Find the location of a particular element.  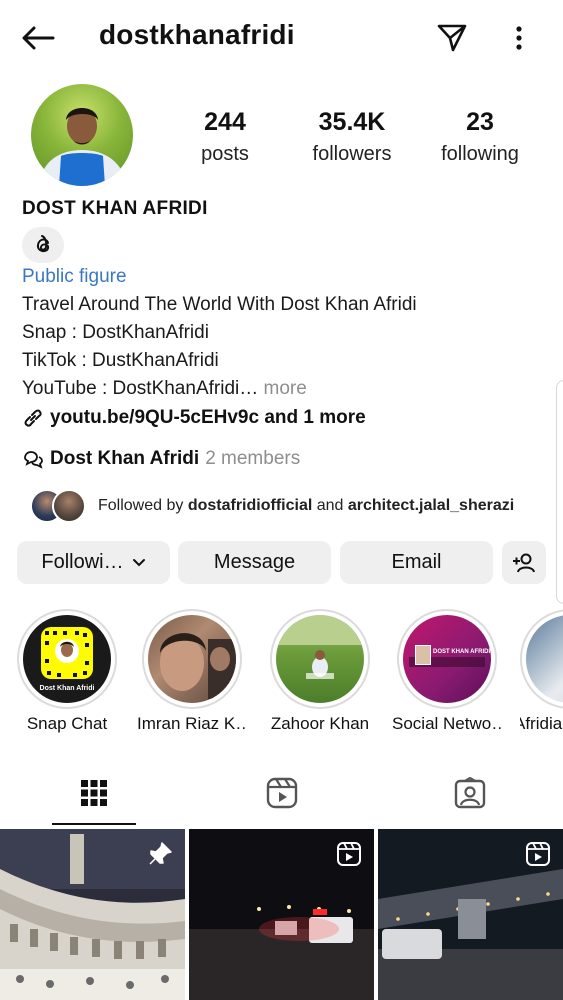

highlight-ring: DOST KHAN AFRIDI is located at coordinates (447, 659).